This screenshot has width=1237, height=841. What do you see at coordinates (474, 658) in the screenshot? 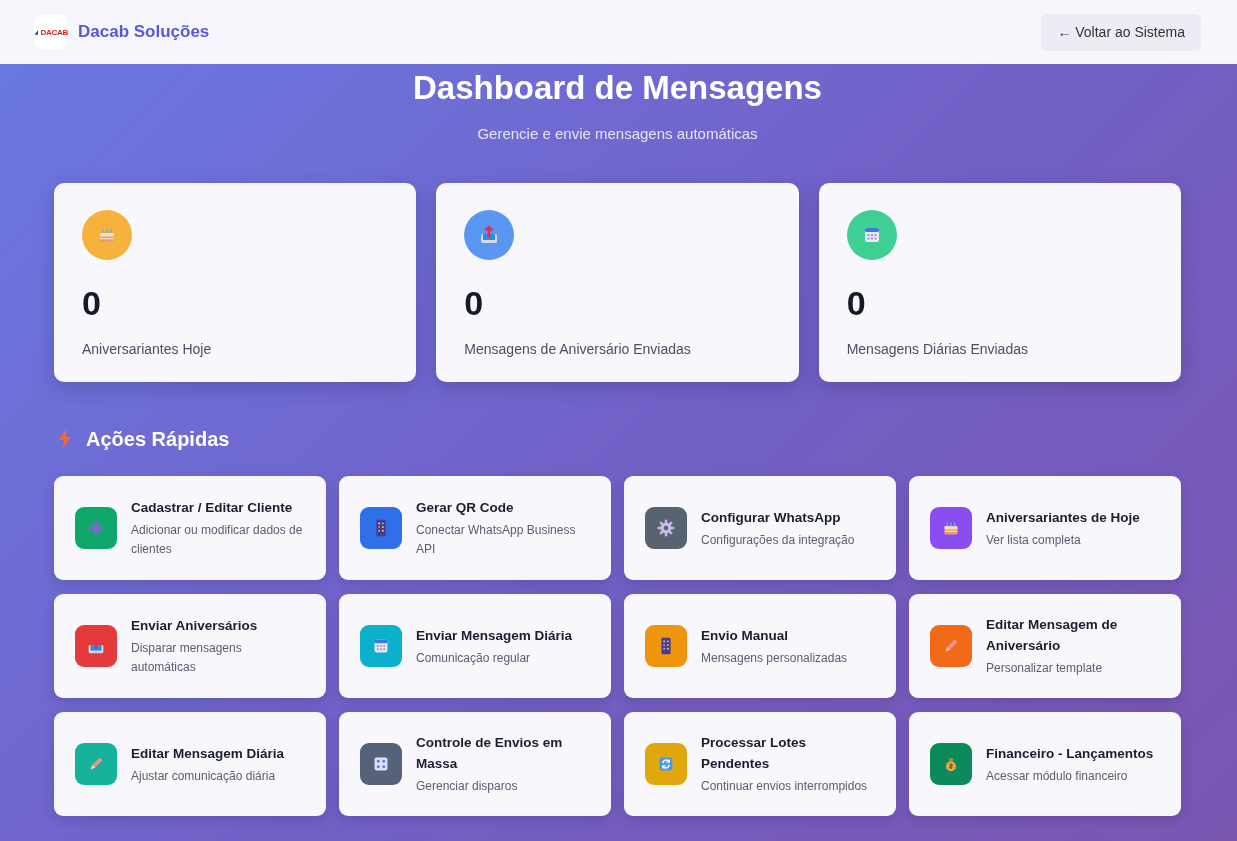
I see `action-description: Comunicação regular` at bounding box center [474, 658].